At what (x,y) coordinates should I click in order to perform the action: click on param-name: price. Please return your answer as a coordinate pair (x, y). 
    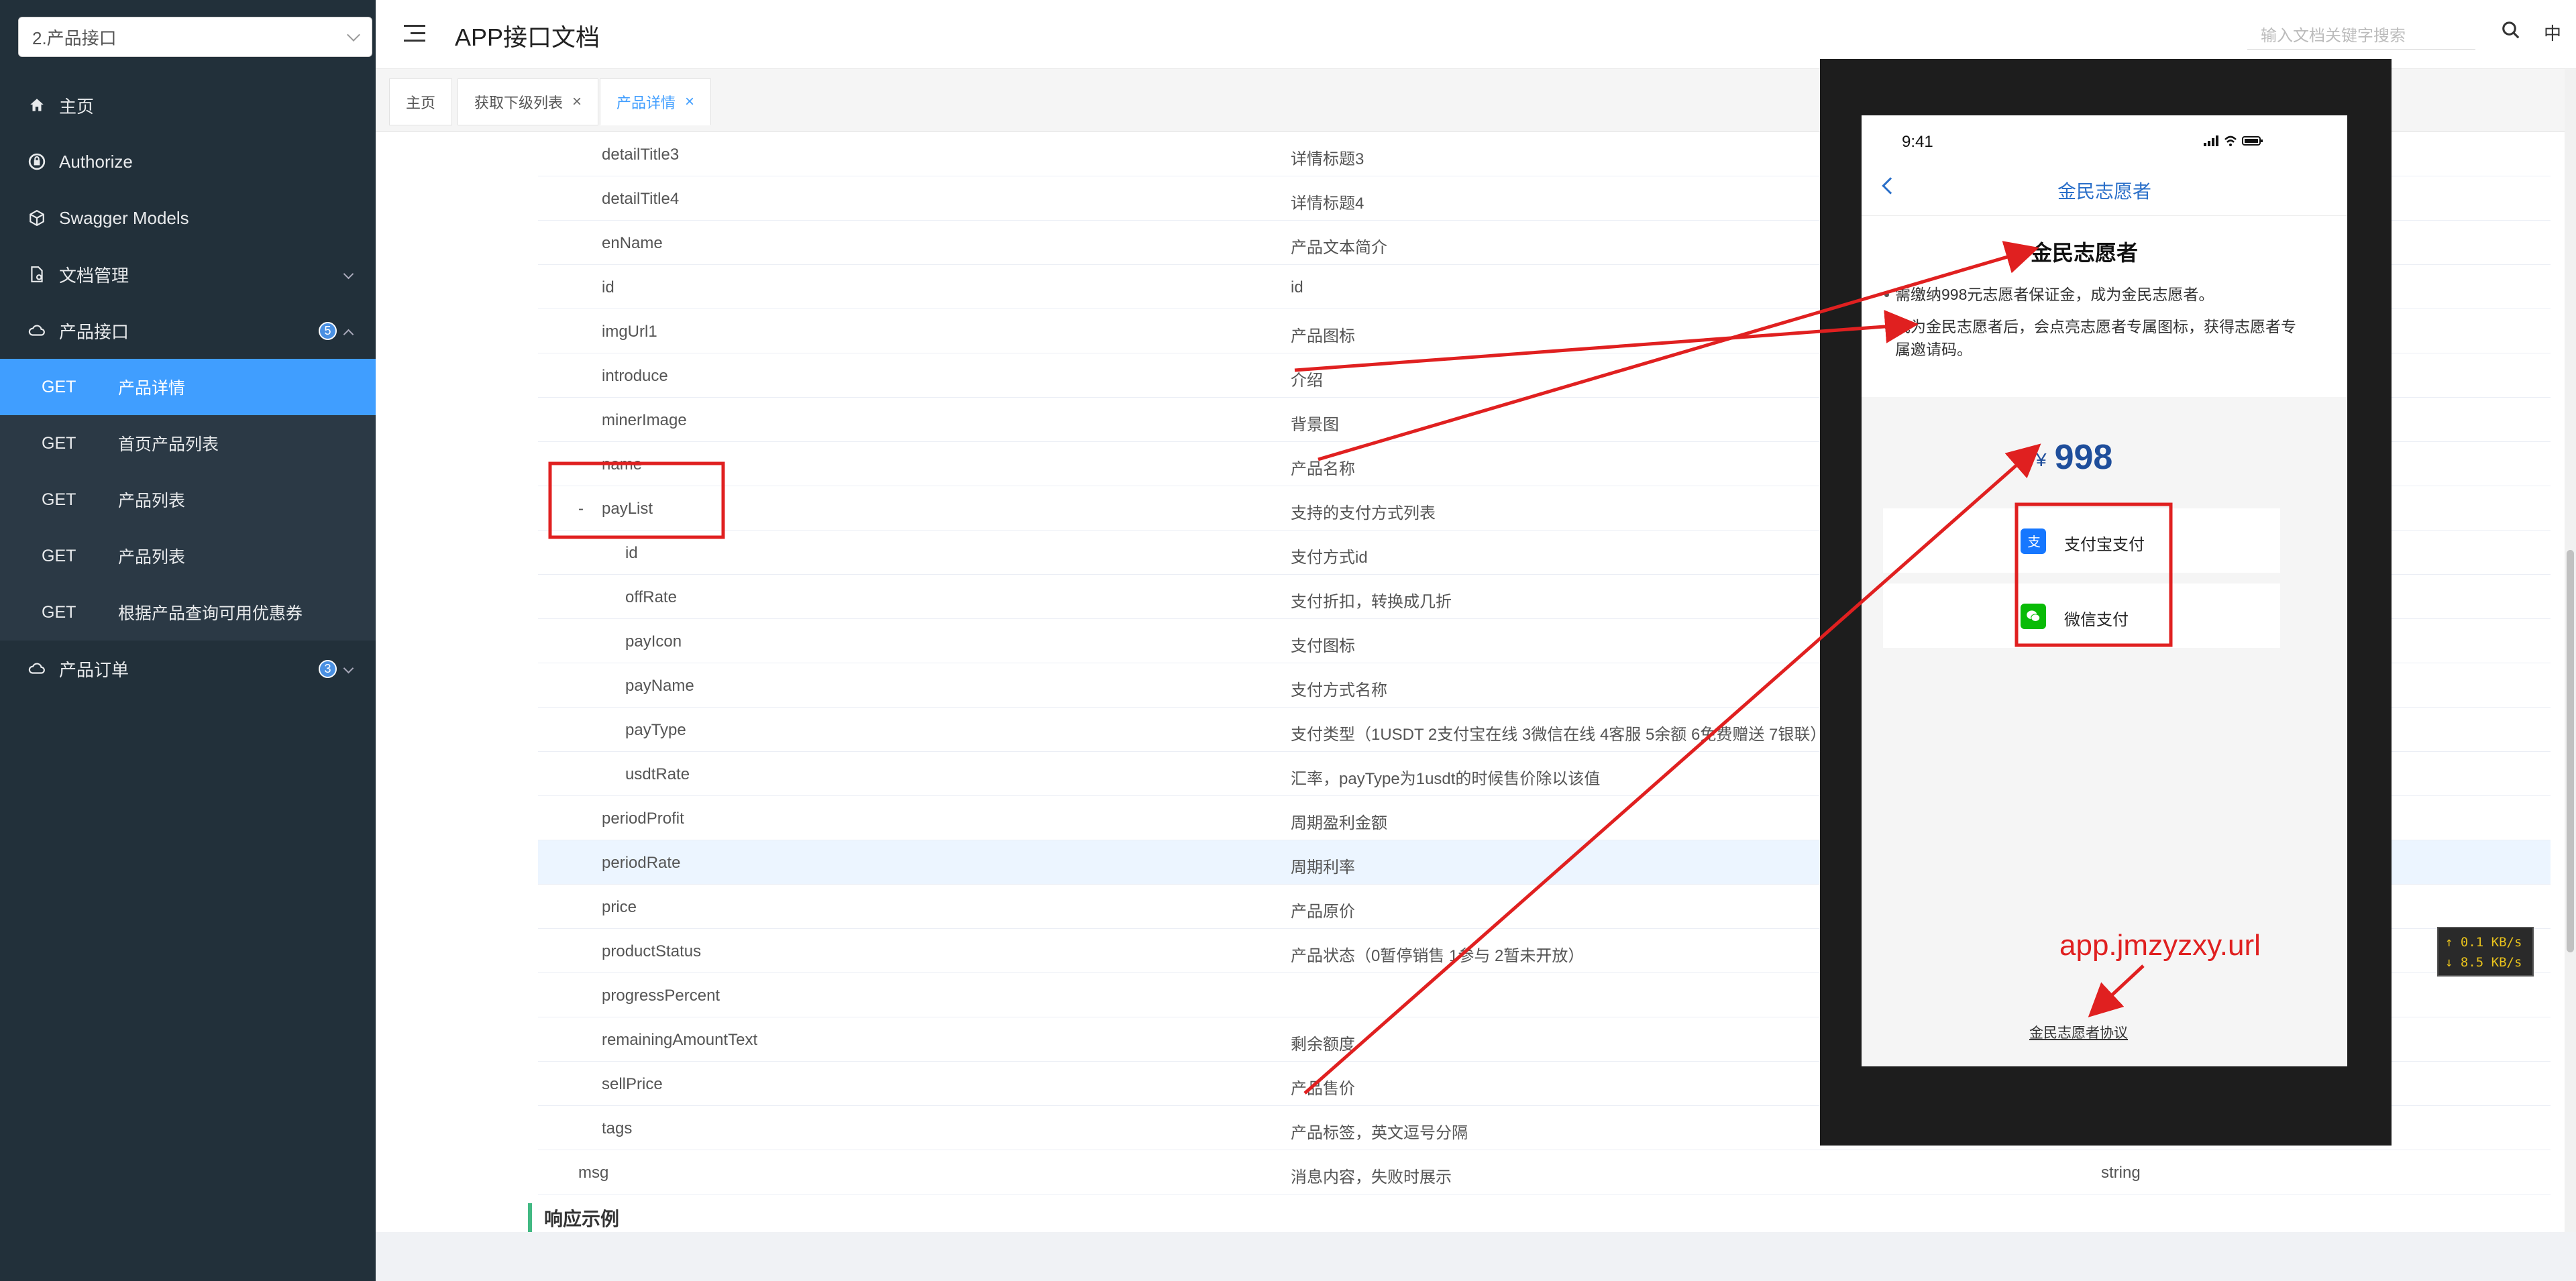
    Looking at the image, I should click on (619, 907).